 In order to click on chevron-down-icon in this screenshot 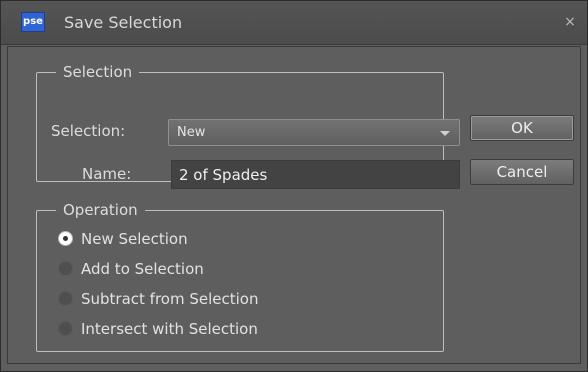, I will do `click(445, 133)`.